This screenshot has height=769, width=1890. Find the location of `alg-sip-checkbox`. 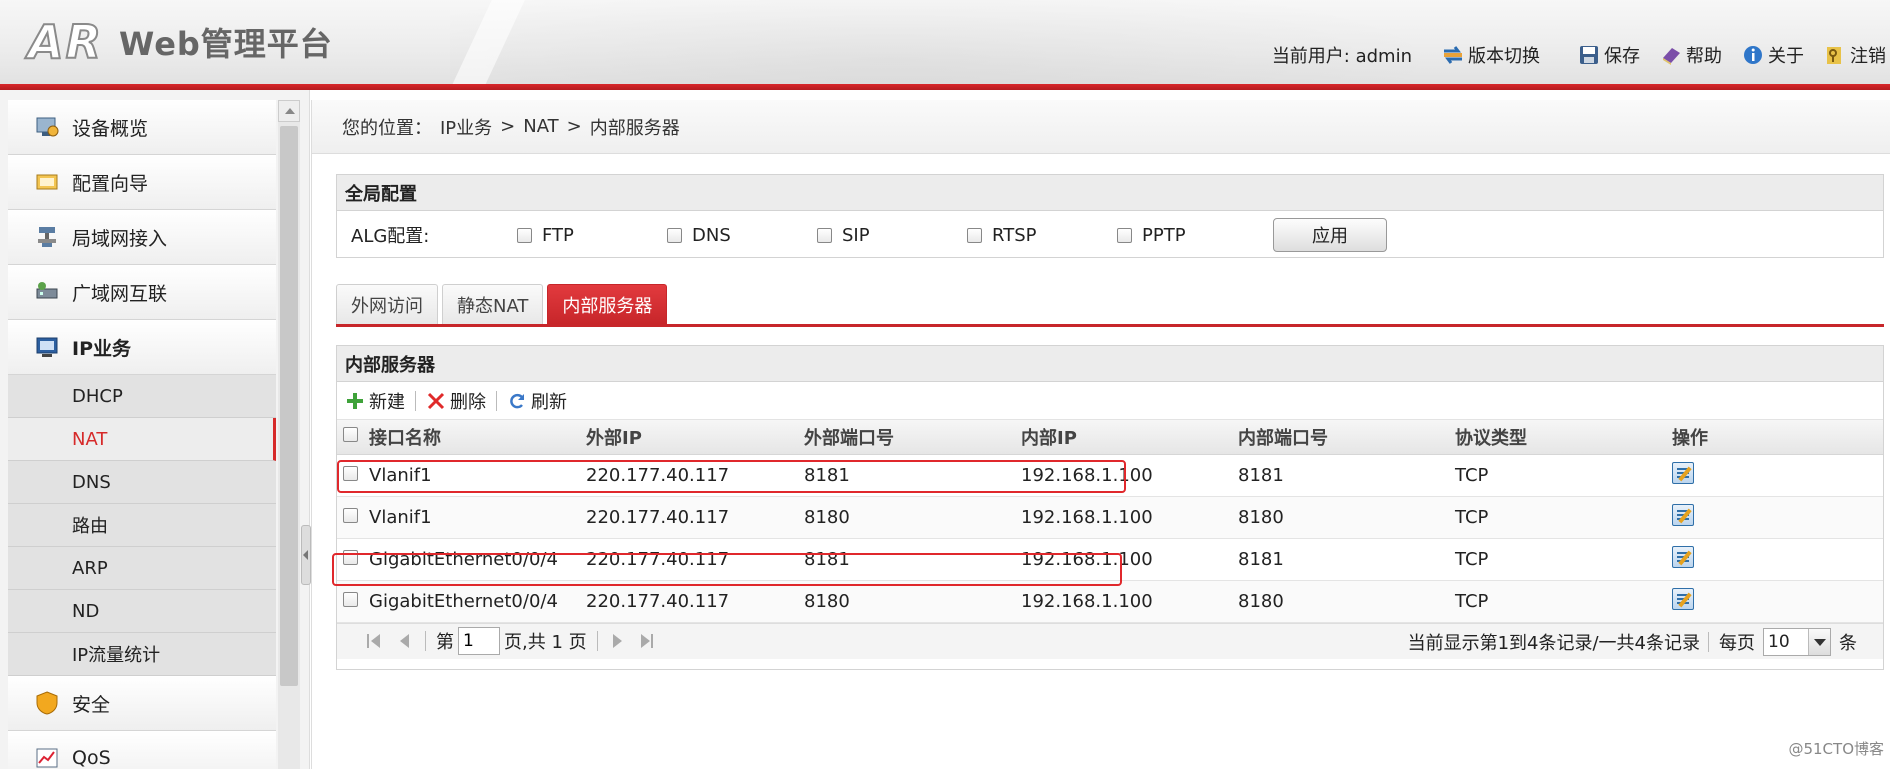

alg-sip-checkbox is located at coordinates (824, 235).